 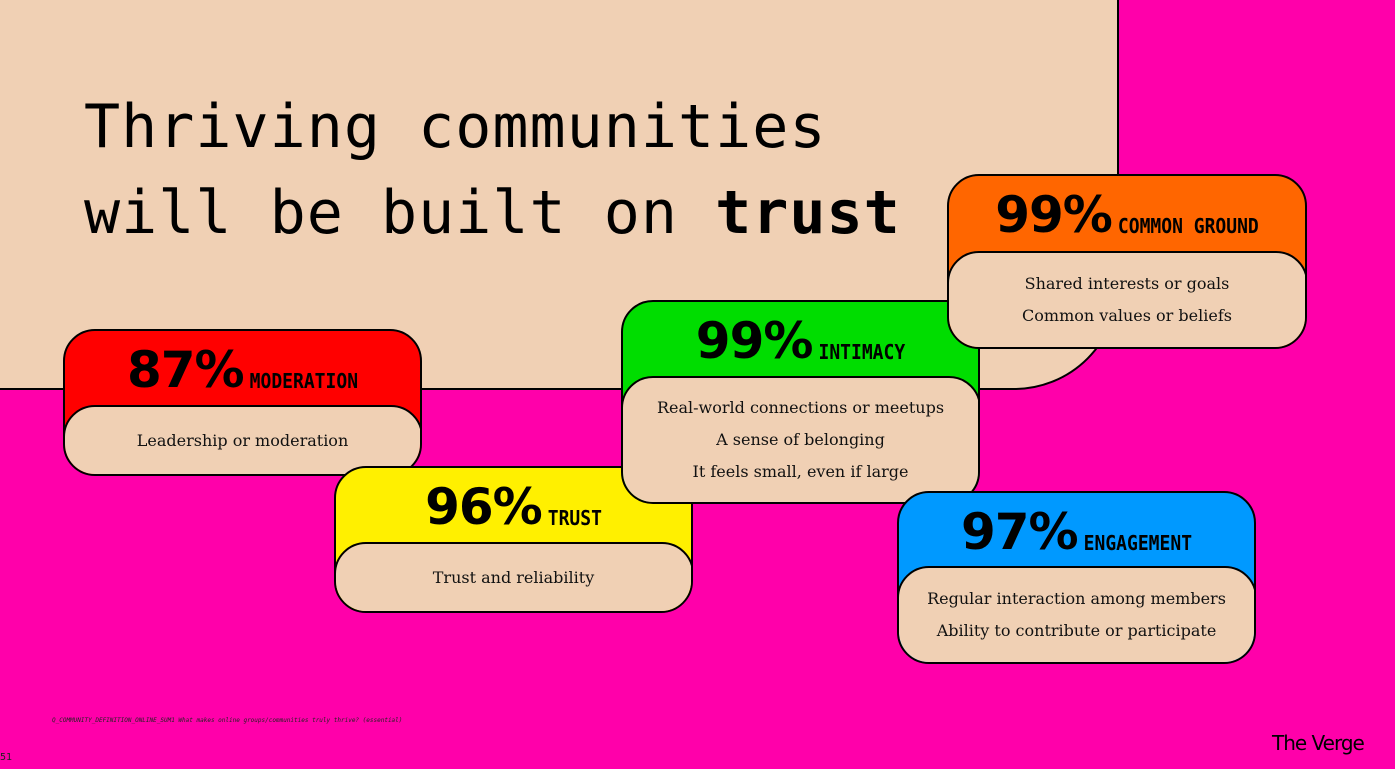 What do you see at coordinates (1138, 543) in the screenshot?
I see `card-label: ENGAGEMENT` at bounding box center [1138, 543].